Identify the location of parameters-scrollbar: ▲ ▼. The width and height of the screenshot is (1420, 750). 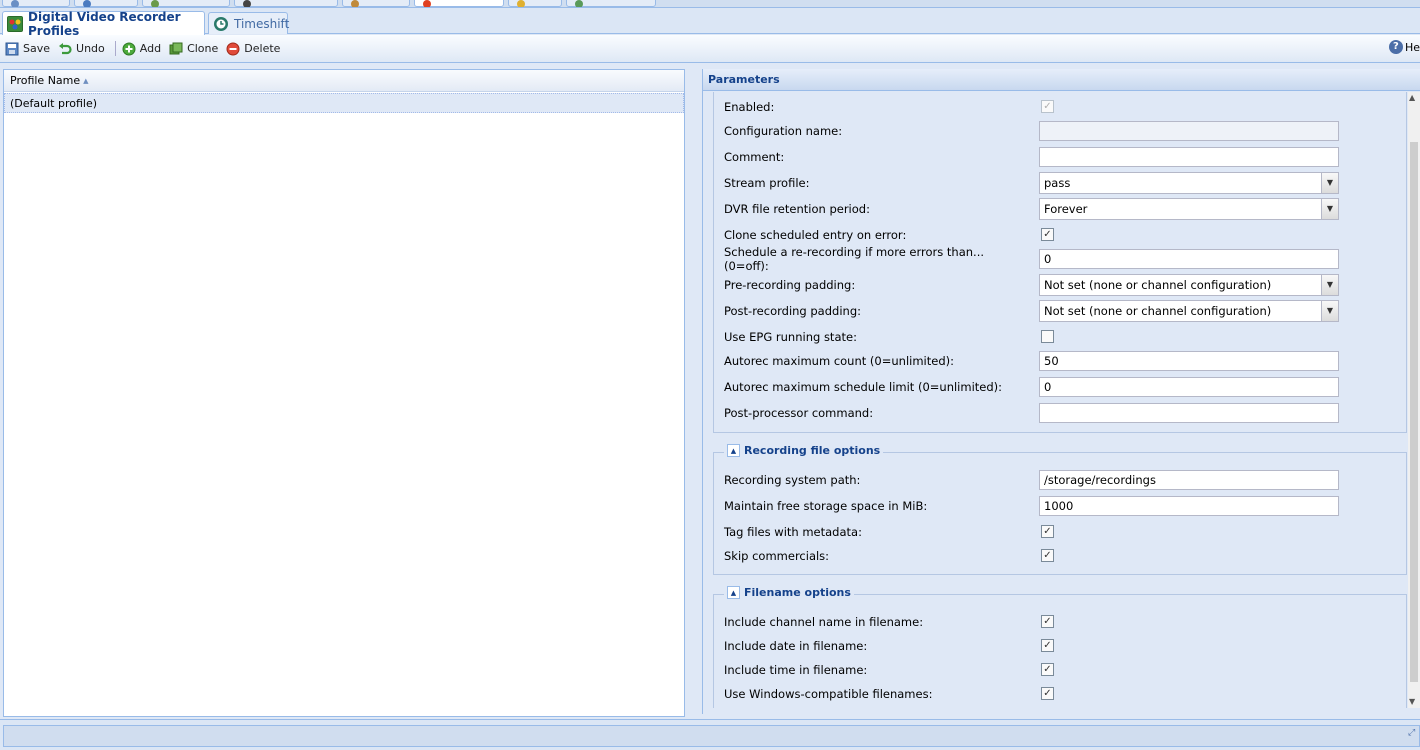
(1414, 400).